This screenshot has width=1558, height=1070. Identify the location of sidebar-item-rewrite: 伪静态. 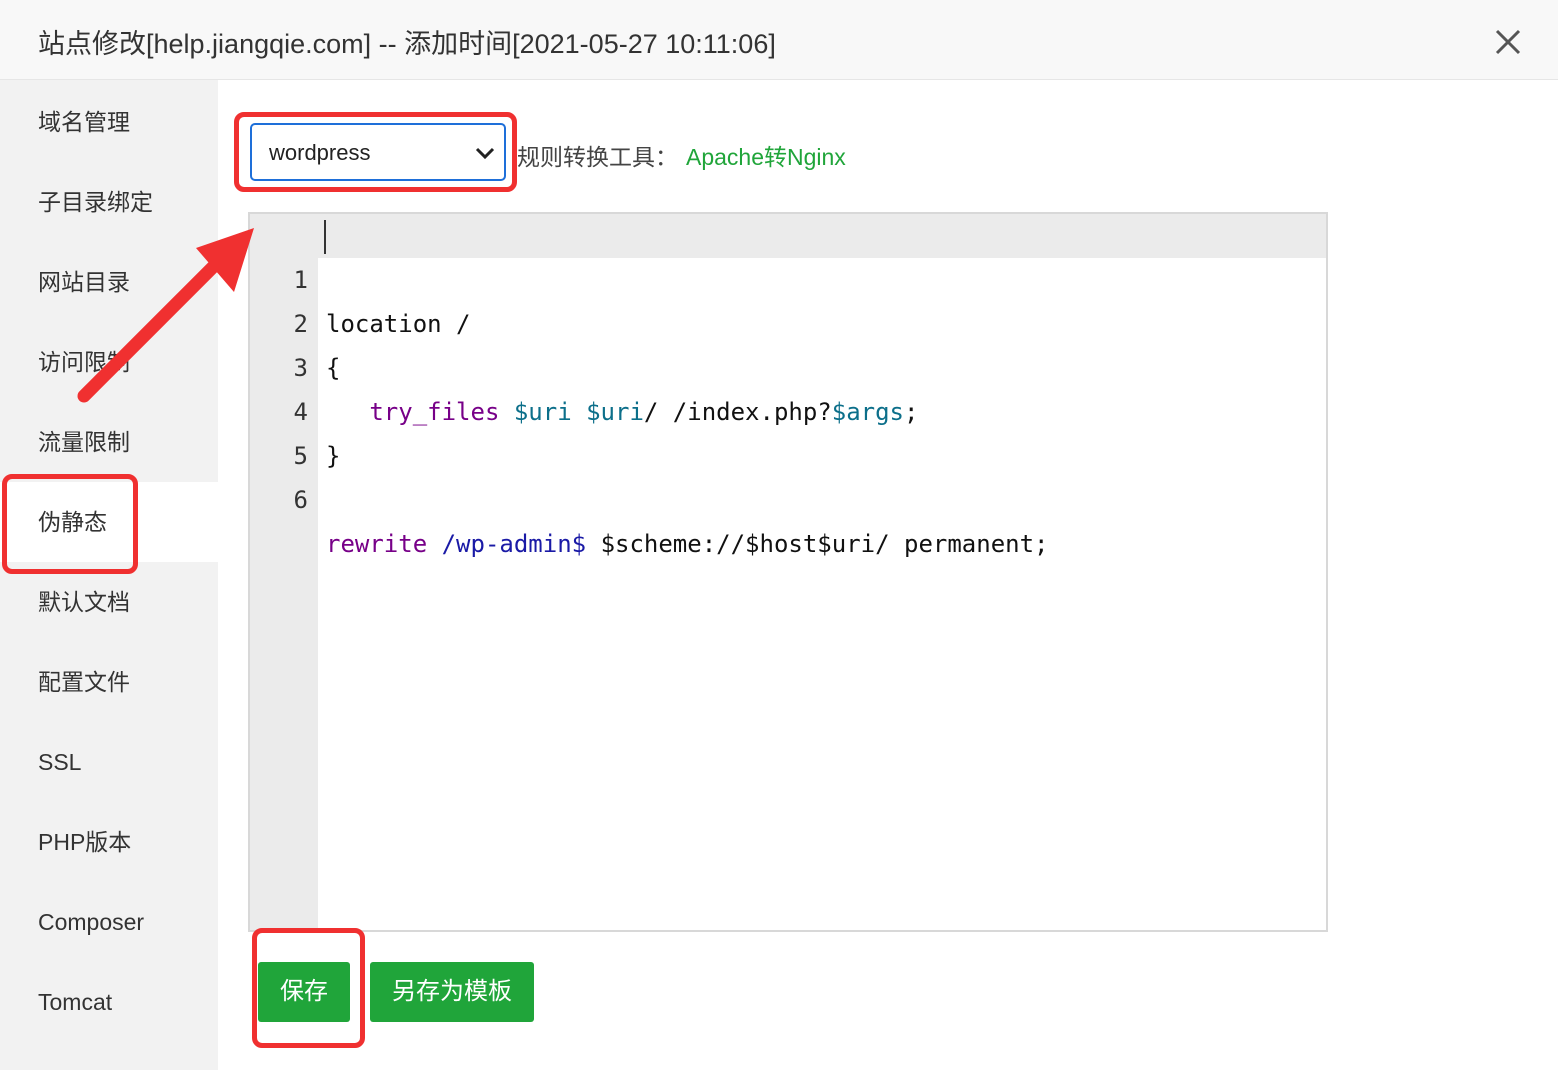
(109, 522).